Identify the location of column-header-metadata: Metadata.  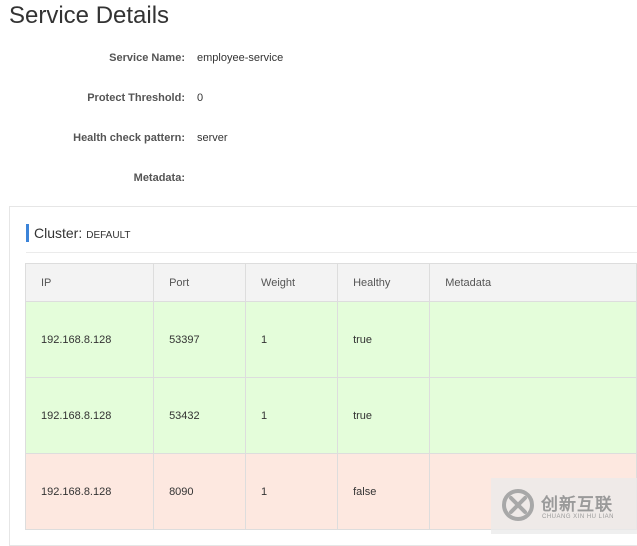
(533, 282).